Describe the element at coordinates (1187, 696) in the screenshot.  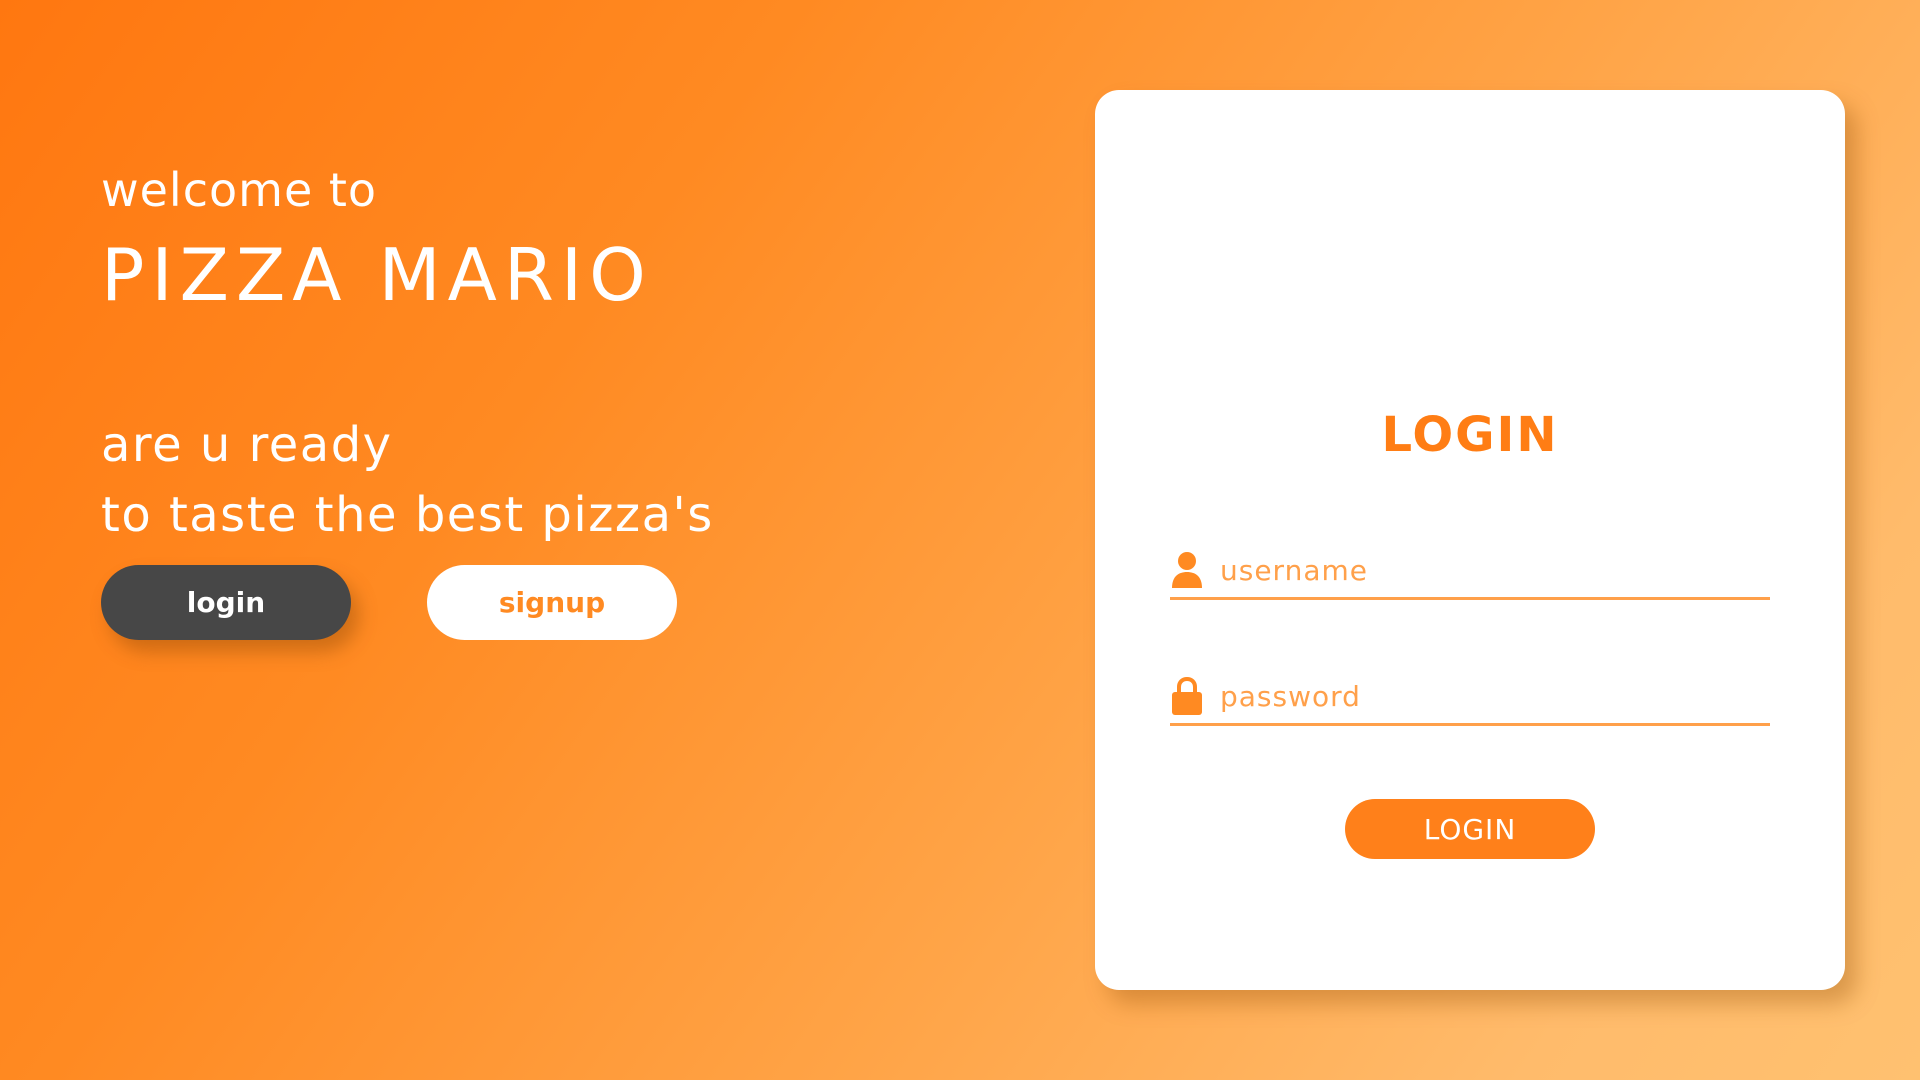
I see `lock-icon` at that location.